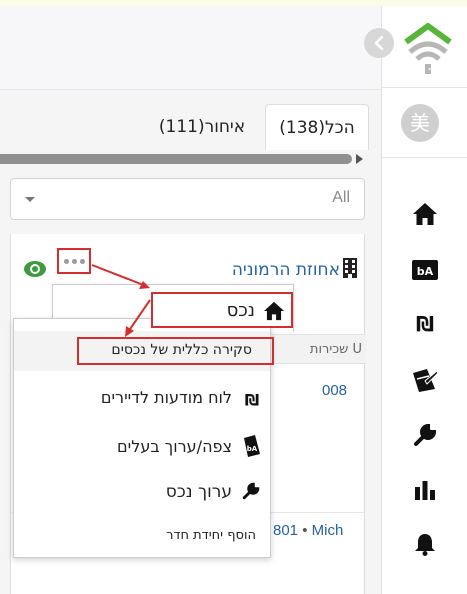  I want to click on filter-select: All, so click(187, 199).